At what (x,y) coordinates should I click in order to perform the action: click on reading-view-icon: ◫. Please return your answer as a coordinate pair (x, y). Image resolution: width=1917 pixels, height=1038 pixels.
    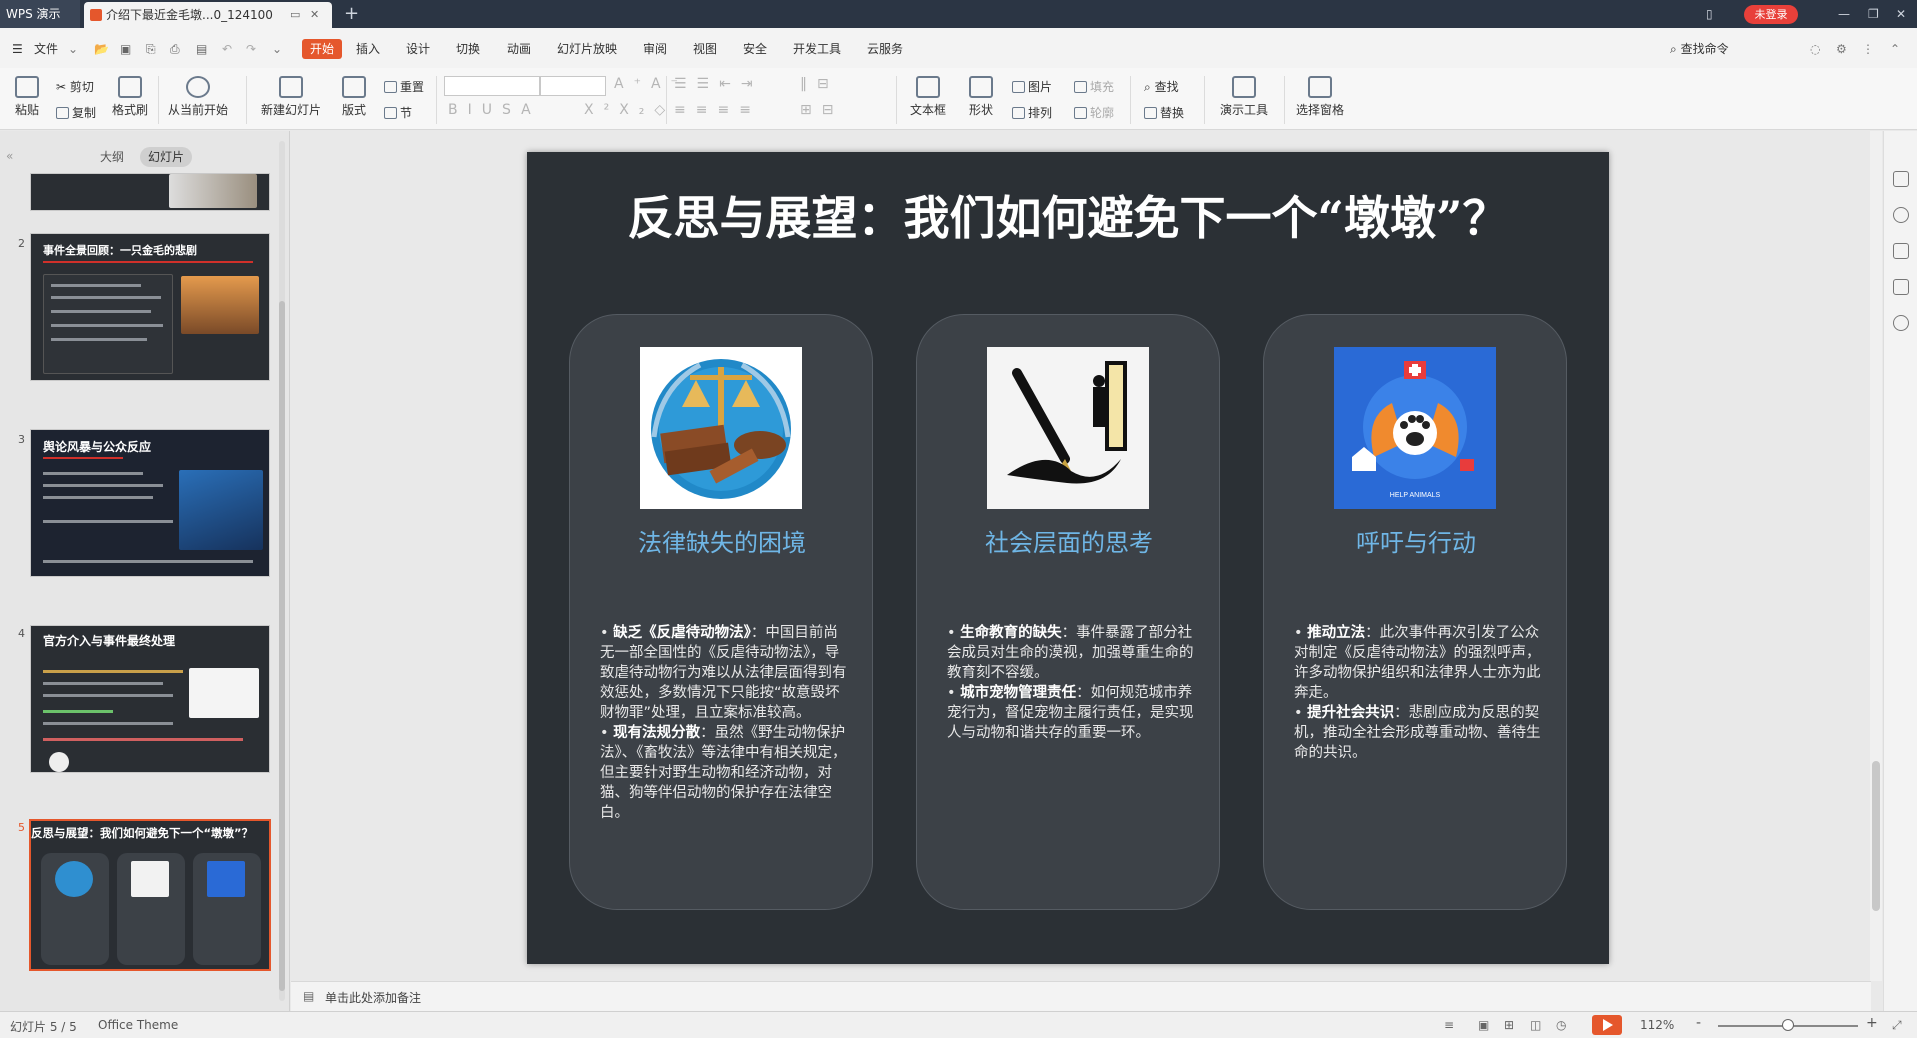
    Looking at the image, I should click on (1535, 1025).